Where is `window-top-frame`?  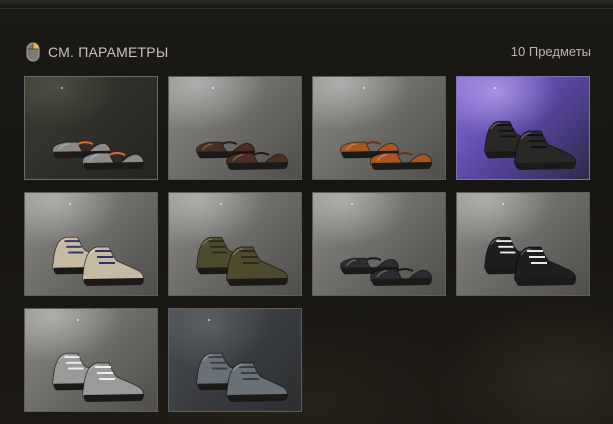 window-top-frame is located at coordinates (306, 4).